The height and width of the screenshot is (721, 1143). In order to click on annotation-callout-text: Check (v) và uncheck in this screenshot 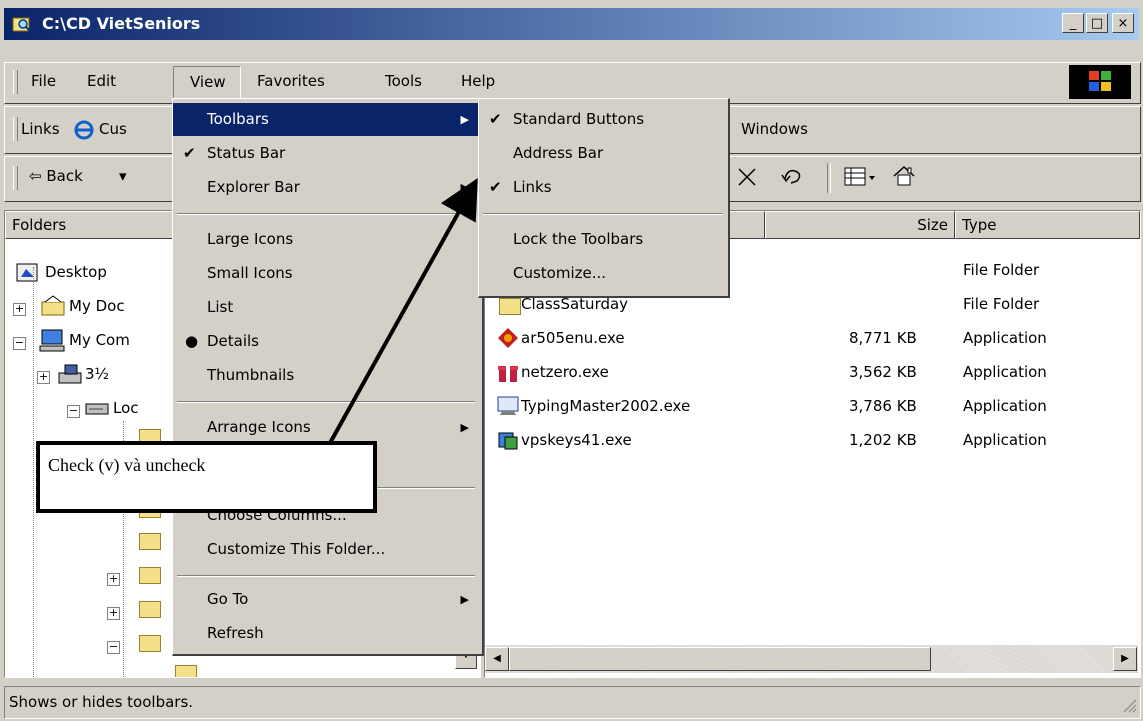, I will do `click(127, 465)`.